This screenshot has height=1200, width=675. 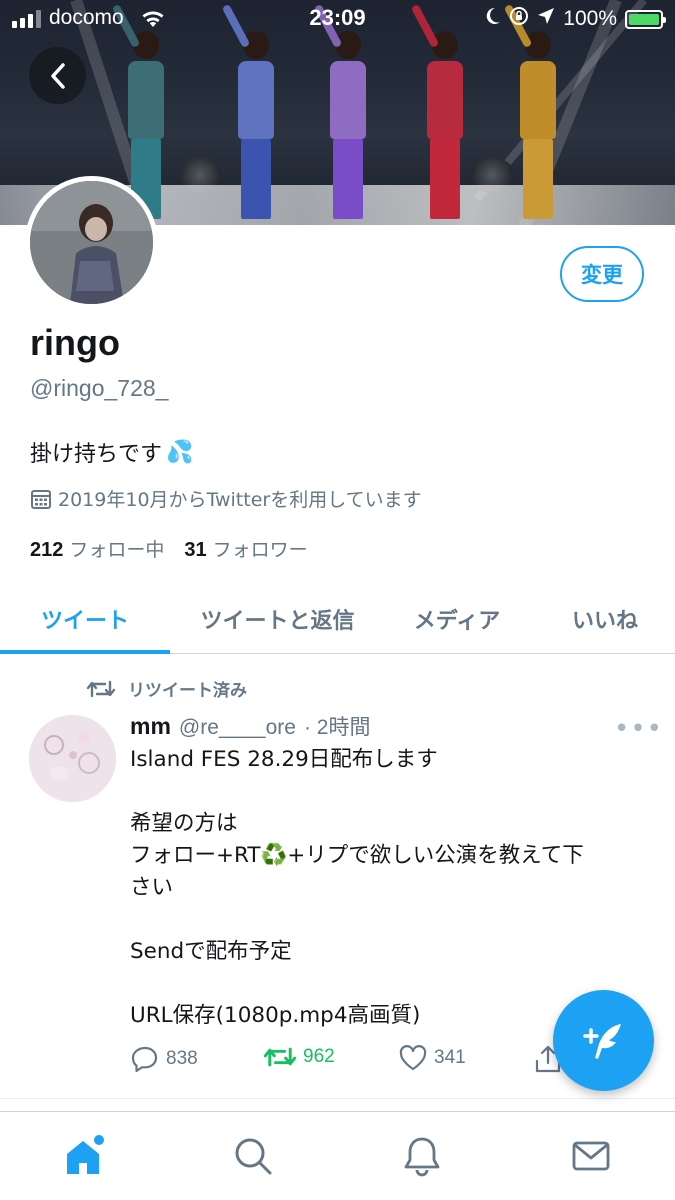 What do you see at coordinates (357, 855) in the screenshot?
I see `tweet-line: フォロー+RT♻️+リプで欲しい公演を教えて下` at bounding box center [357, 855].